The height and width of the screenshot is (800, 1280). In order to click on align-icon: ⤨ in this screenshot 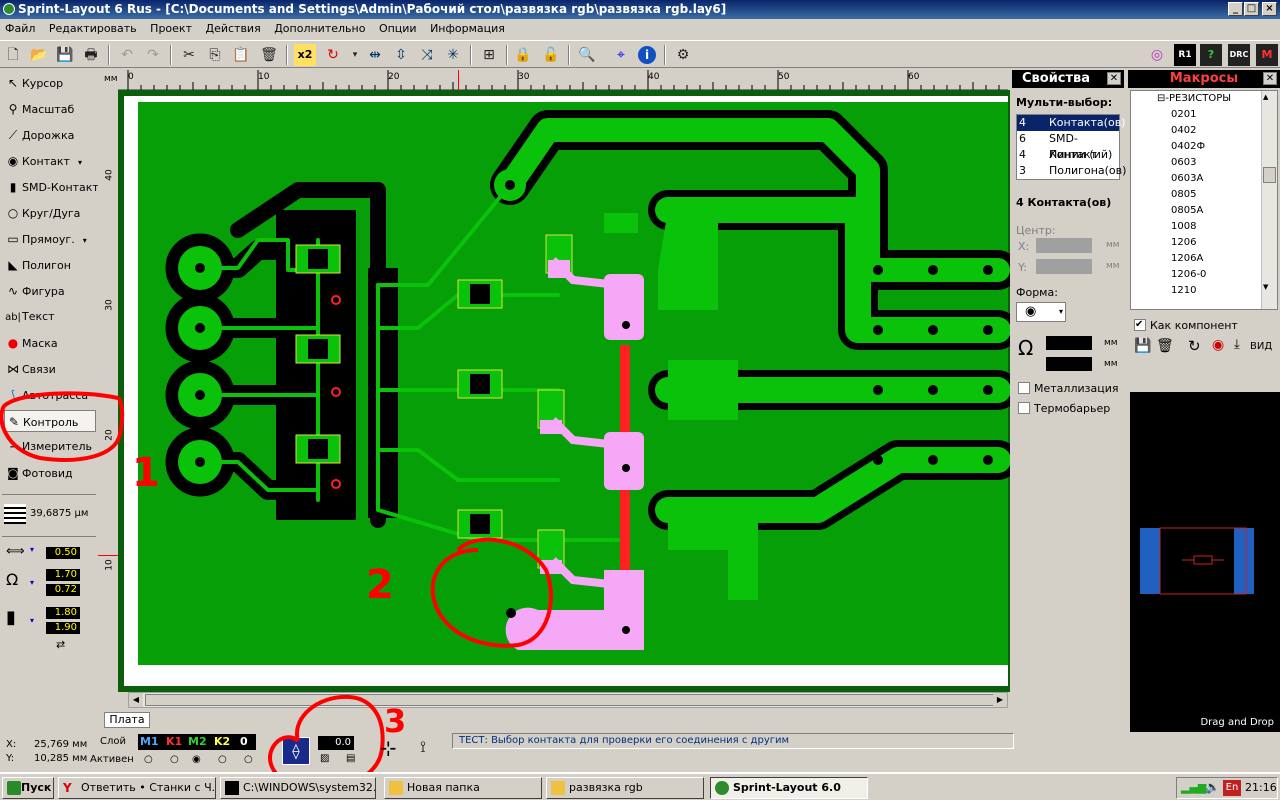, I will do `click(427, 55)`.